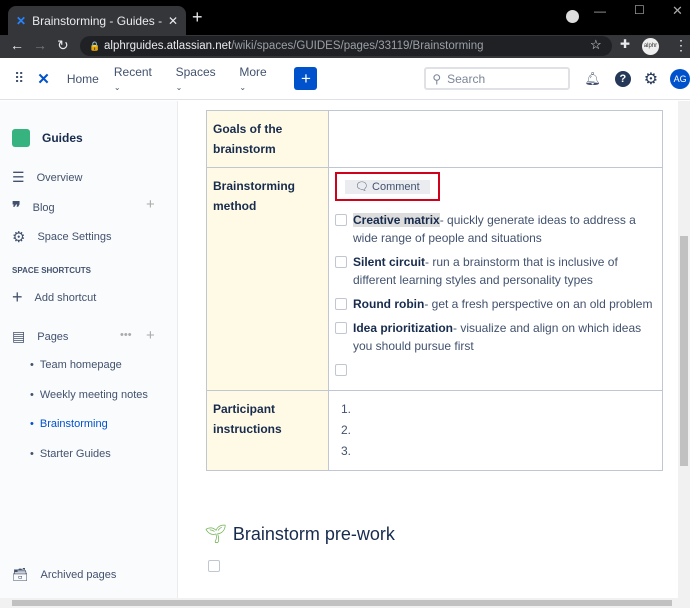 This screenshot has width=690, height=608. What do you see at coordinates (346, 451) in the screenshot?
I see `list-number: 3.` at bounding box center [346, 451].